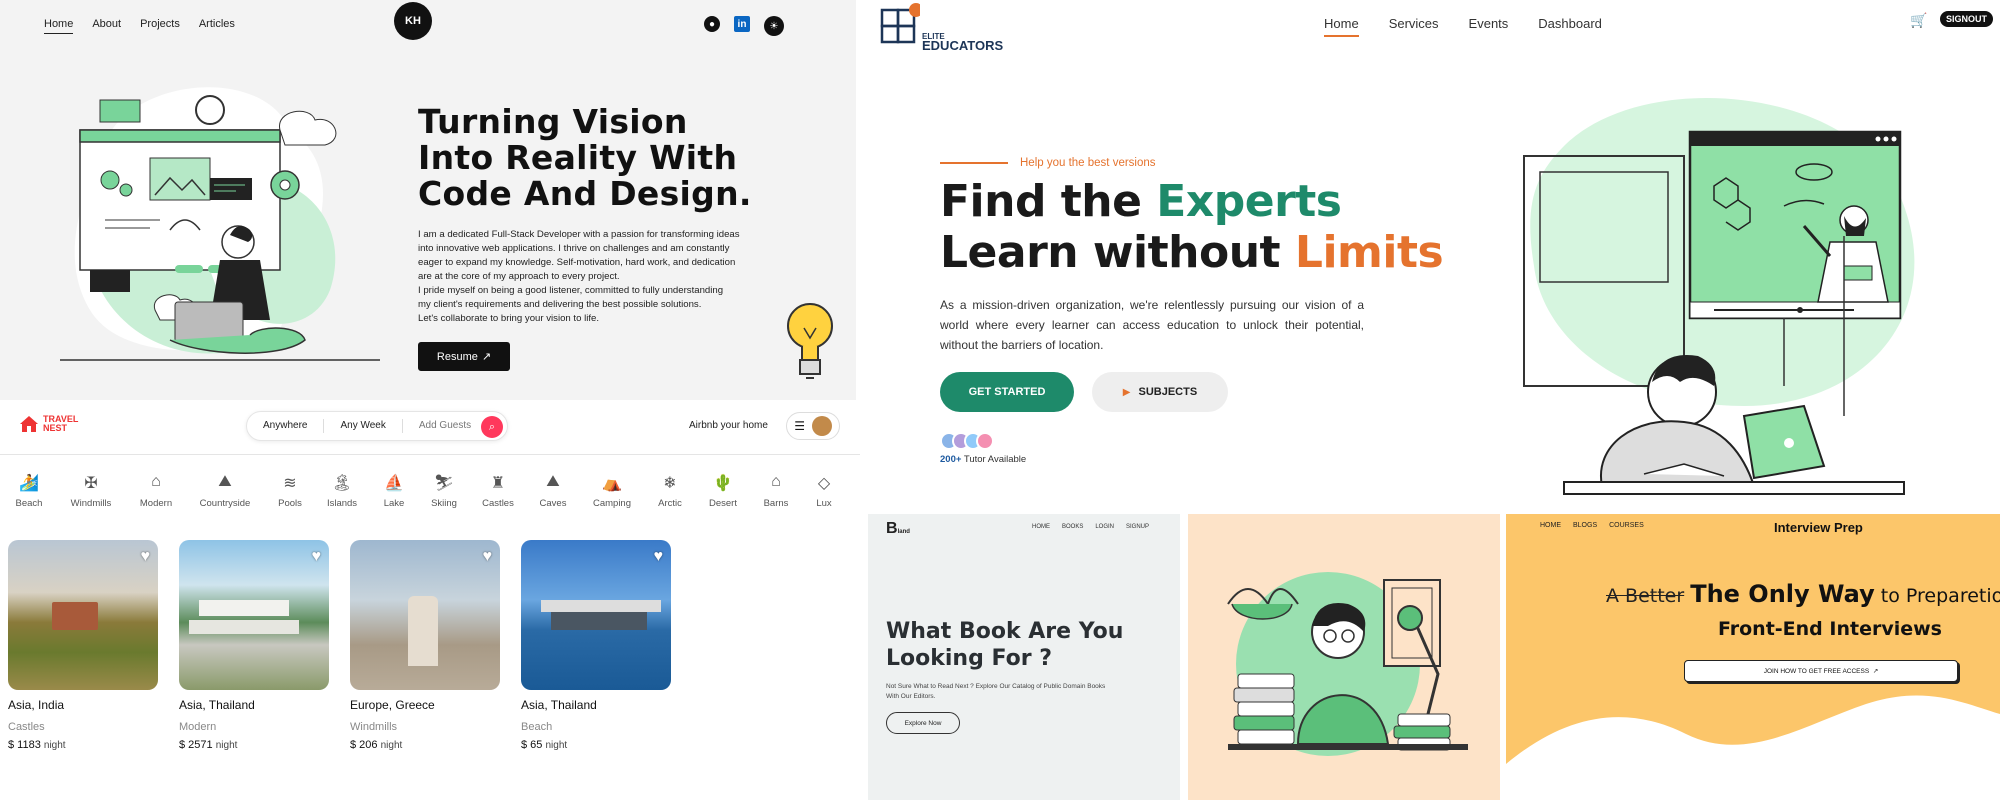 The image size is (2000, 800). I want to click on listing-card: ♥ Asia, India Castles $ 1183 night, so click(83, 645).